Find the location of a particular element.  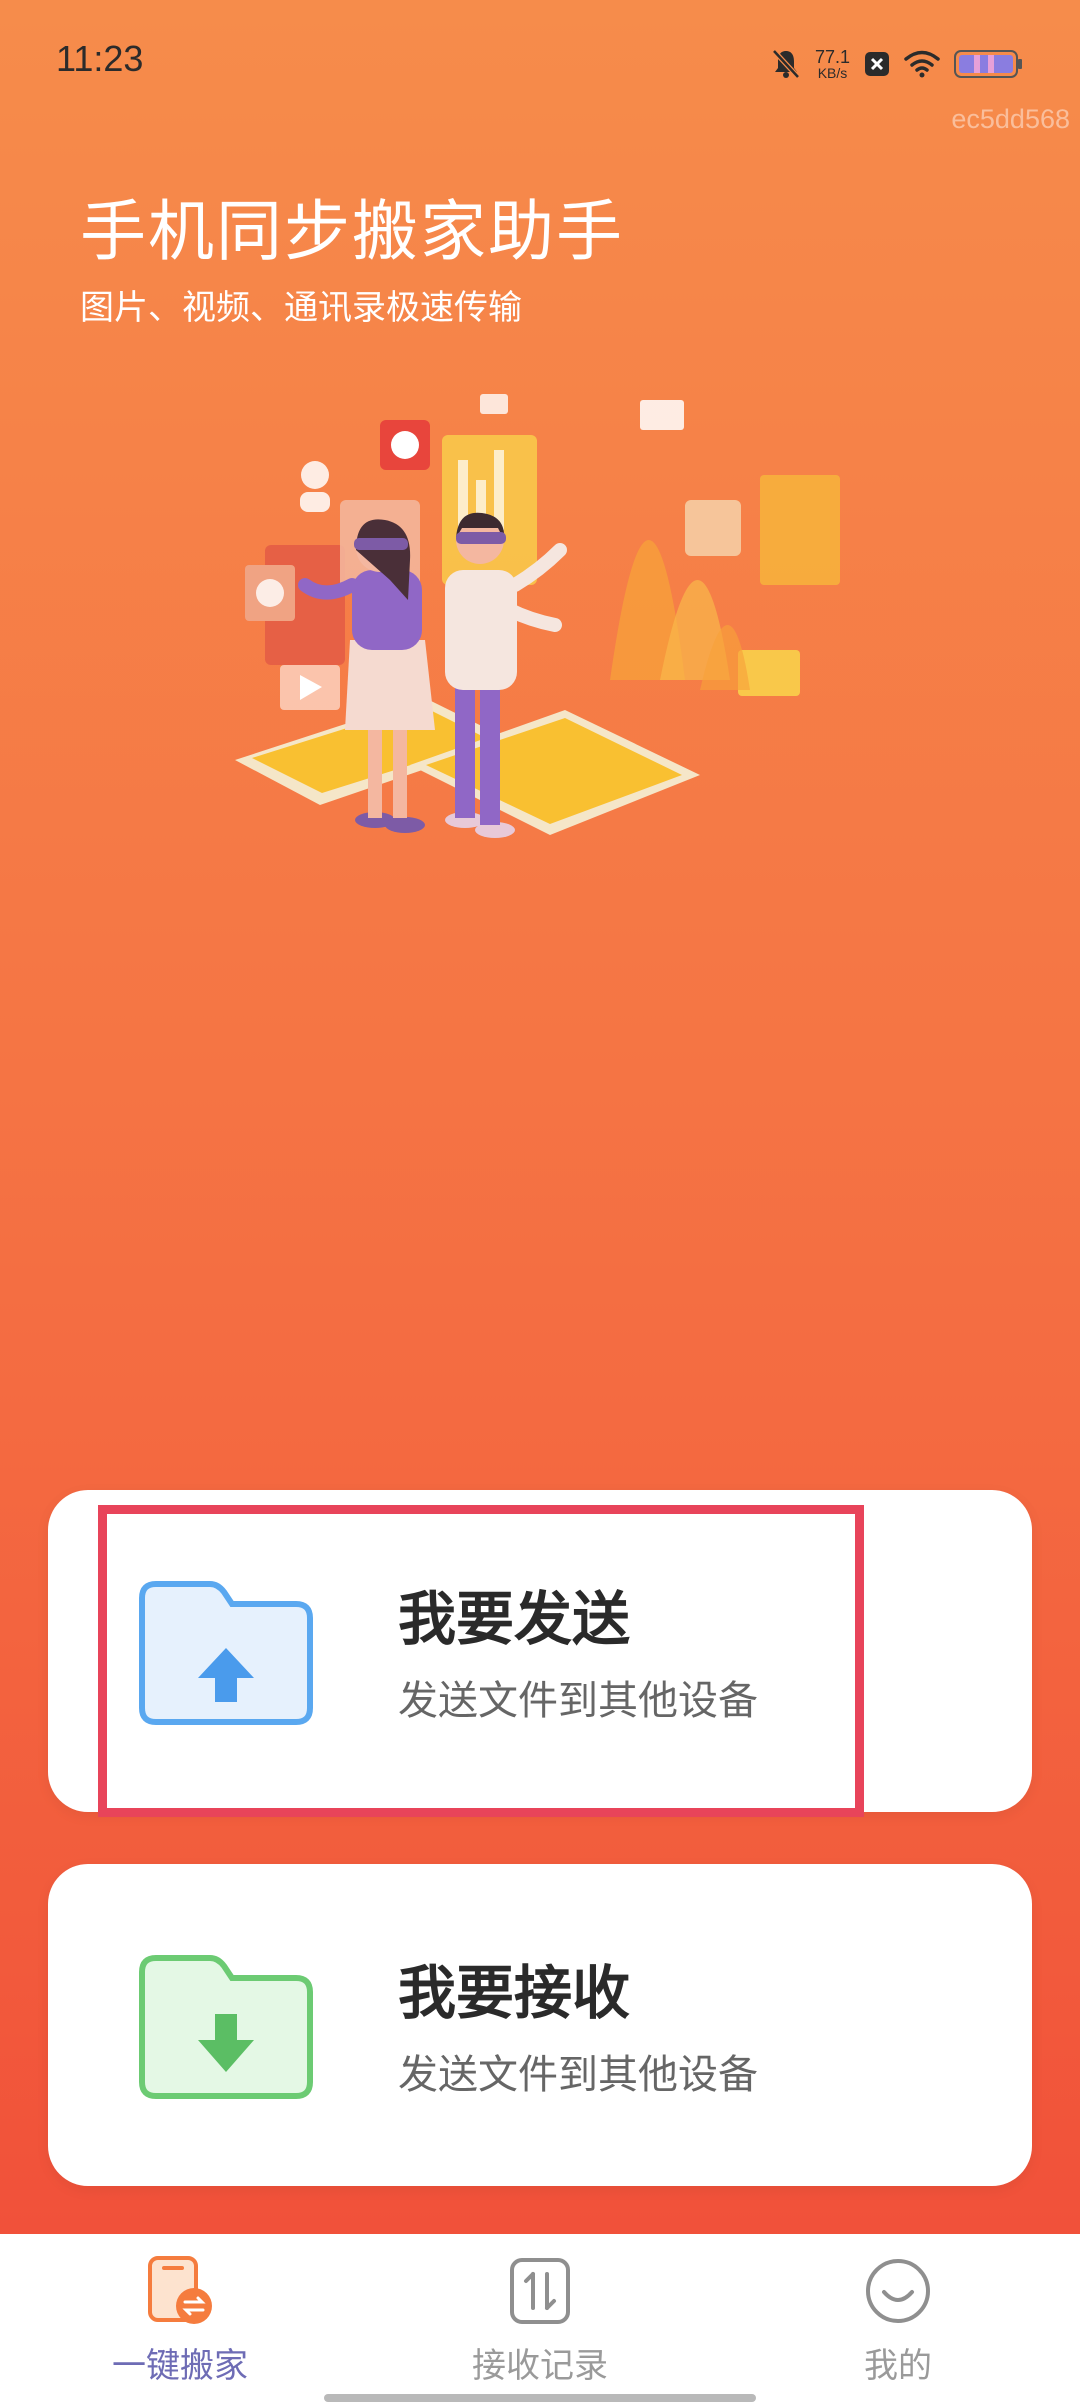

receive-card: 我要接收 发送文件到其他设备 is located at coordinates (540, 2025).